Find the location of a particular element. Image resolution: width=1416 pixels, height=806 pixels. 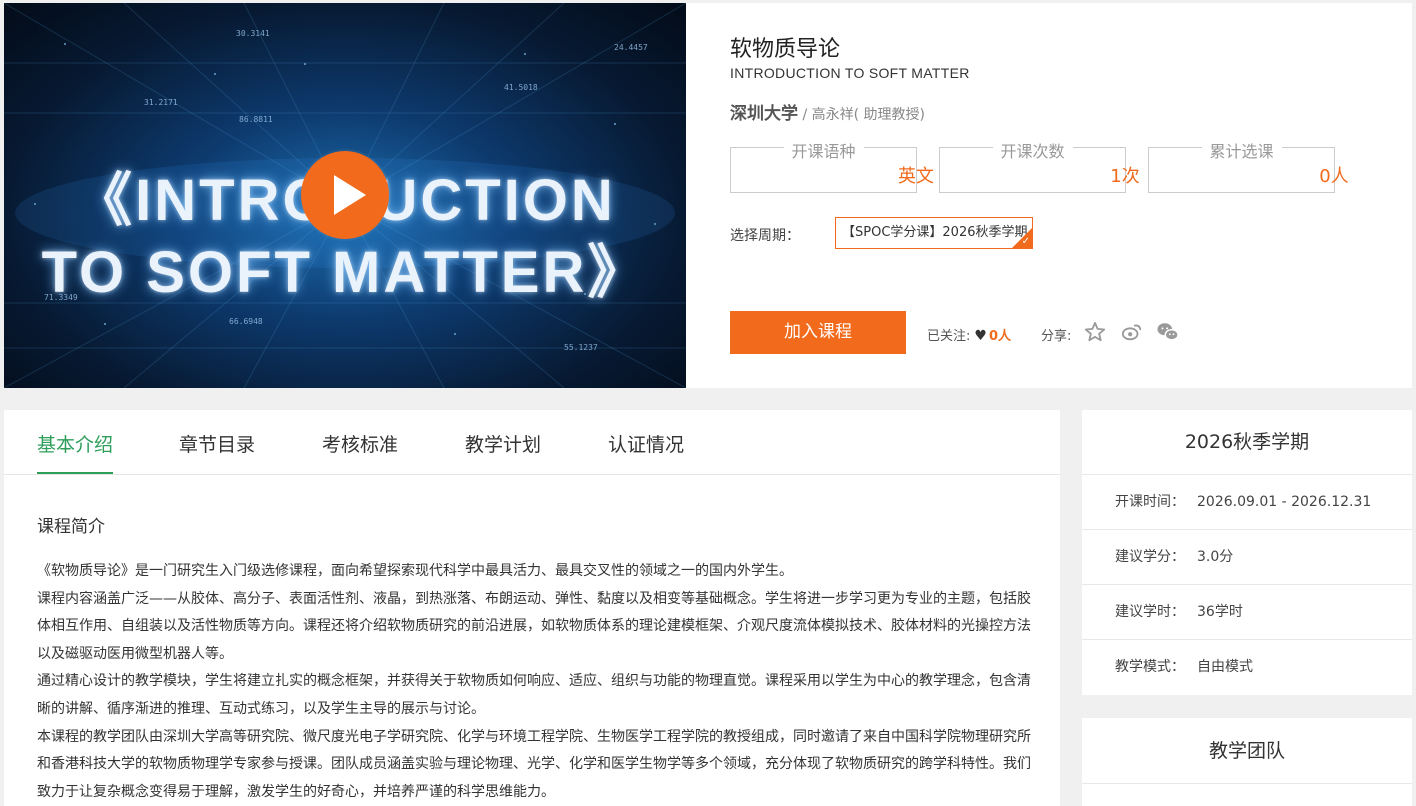

row-value: 自由模式 is located at coordinates (1225, 667).